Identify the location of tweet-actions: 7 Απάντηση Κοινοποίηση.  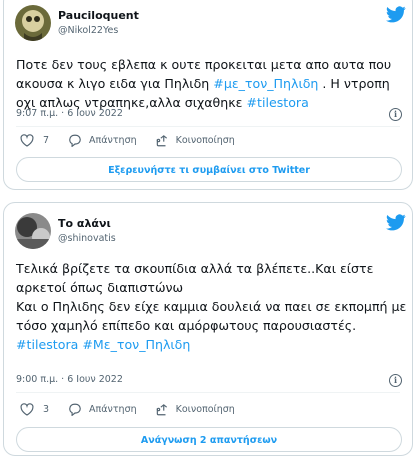
(127, 140).